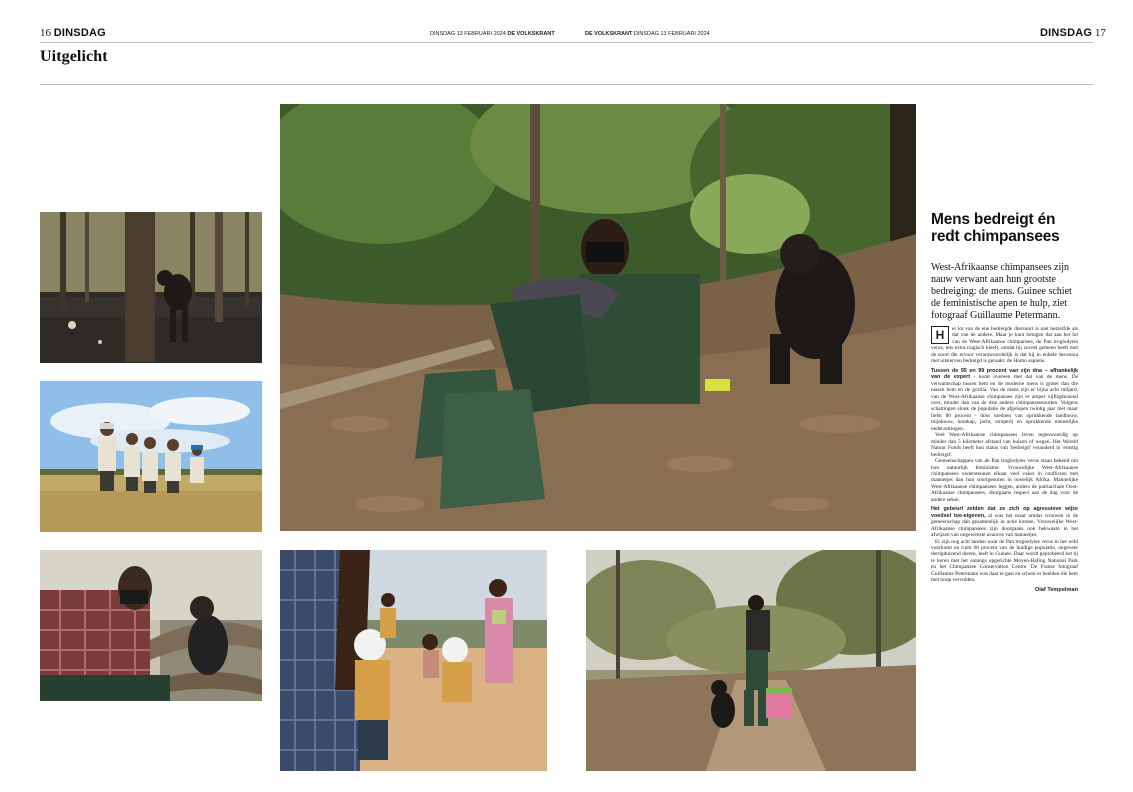 This screenshot has width=1133, height=792. What do you see at coordinates (151, 287) in the screenshot?
I see `photo-burnt-forest-chimp` at bounding box center [151, 287].